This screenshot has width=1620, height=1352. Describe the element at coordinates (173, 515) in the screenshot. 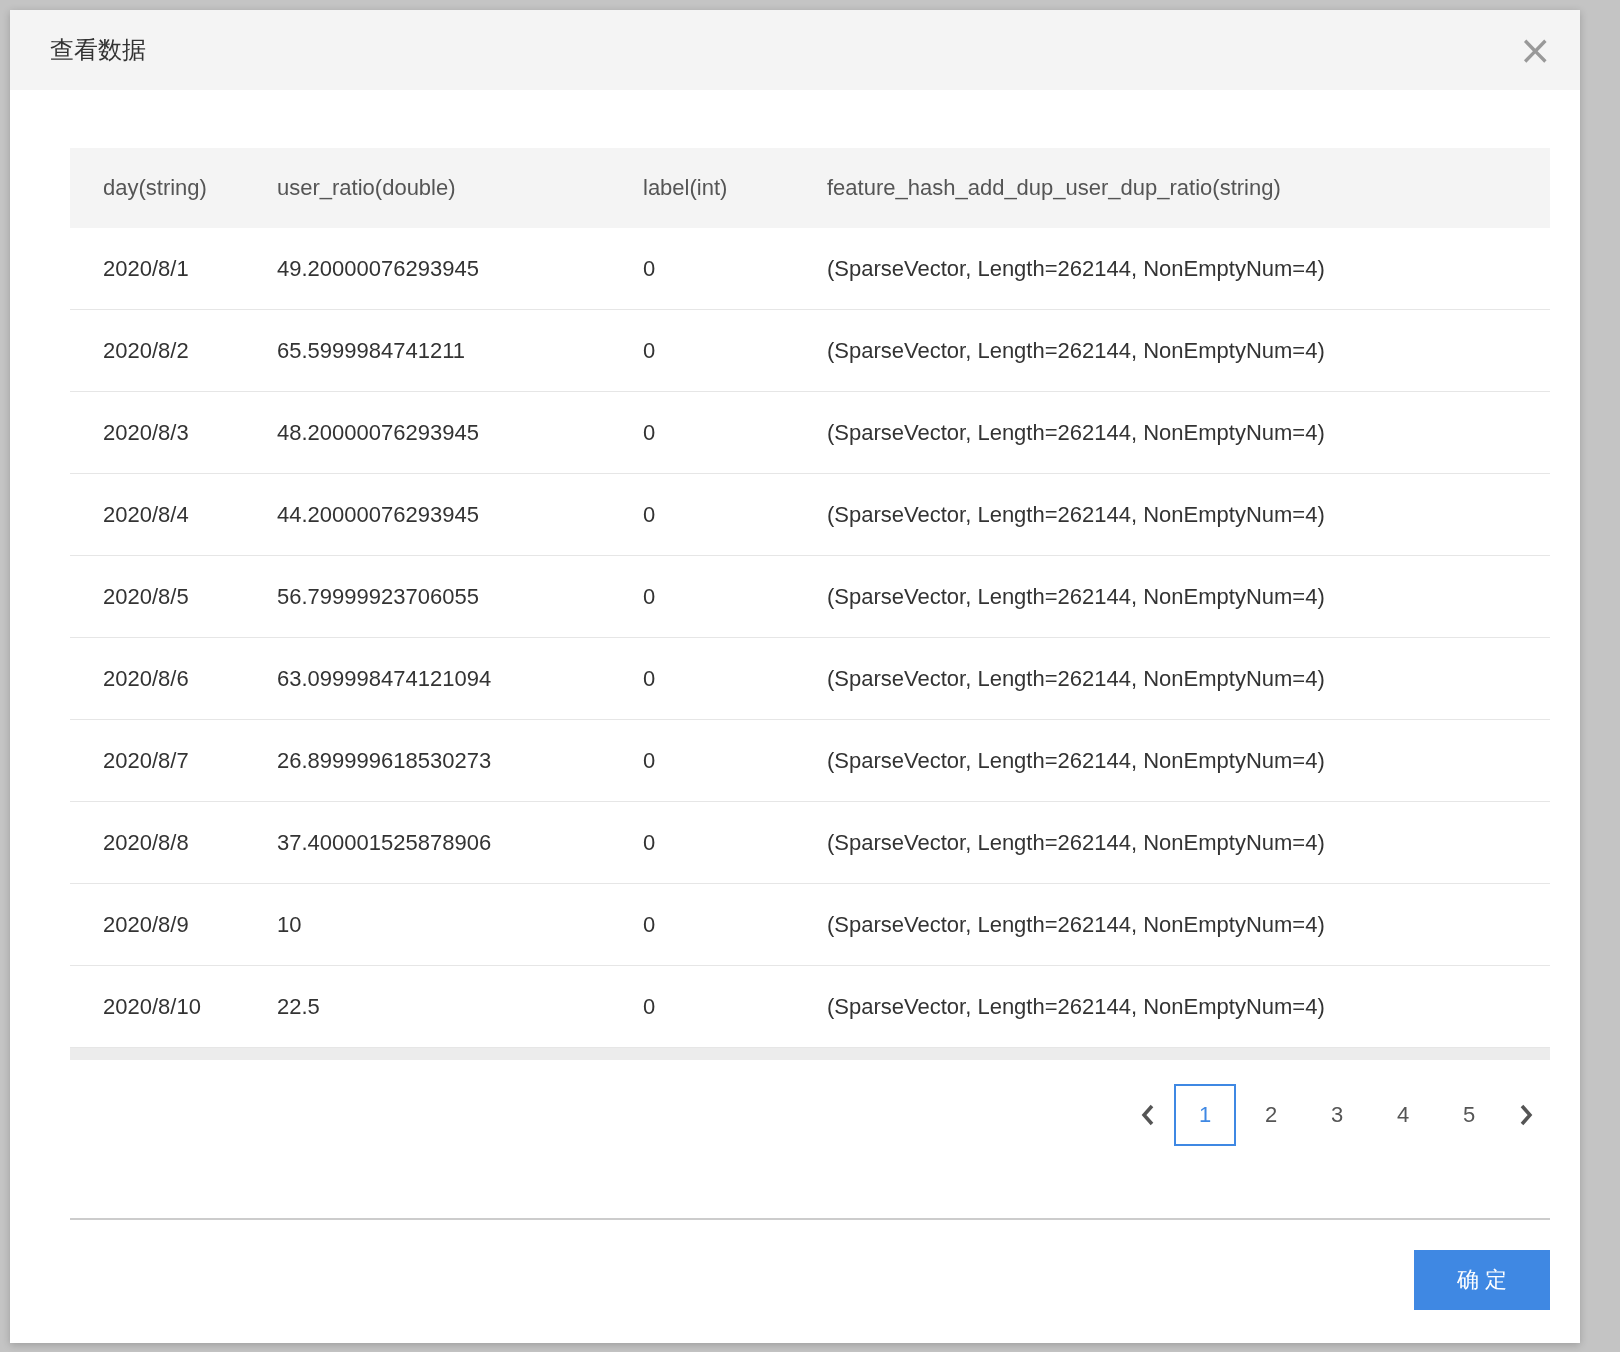

I see `table-cell: 2020/8/4` at that location.